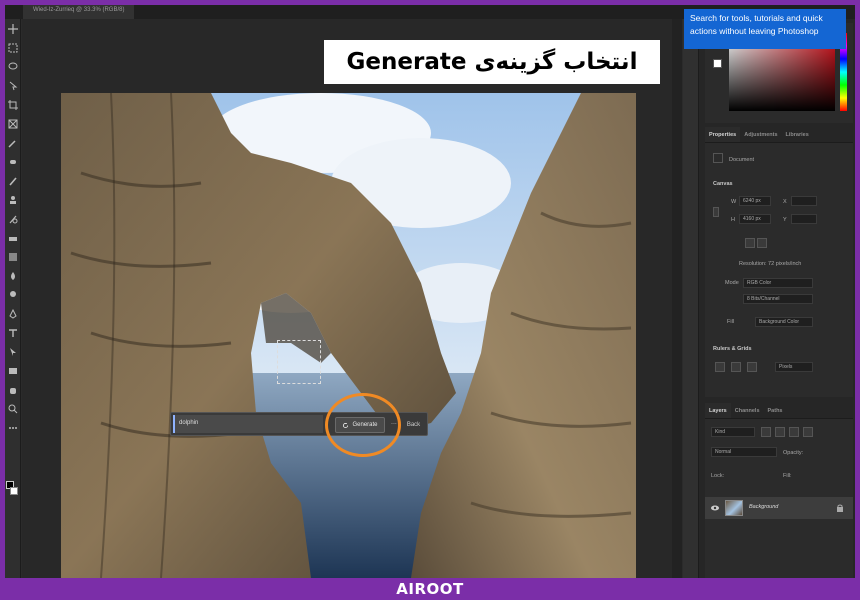 This screenshot has width=860, height=600. What do you see at coordinates (492, 62) in the screenshot?
I see `tutorial-title: انتخاب گزینه‌ی Generate` at bounding box center [492, 62].